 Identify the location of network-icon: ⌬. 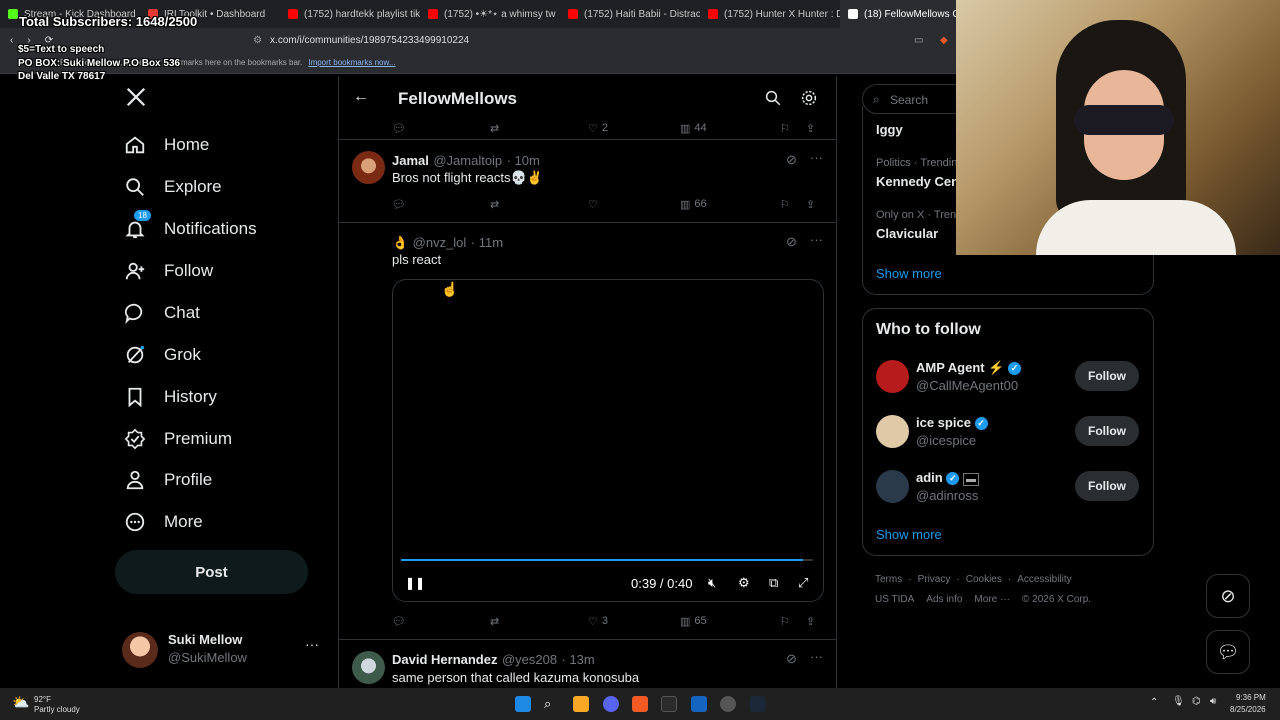
(1196, 701).